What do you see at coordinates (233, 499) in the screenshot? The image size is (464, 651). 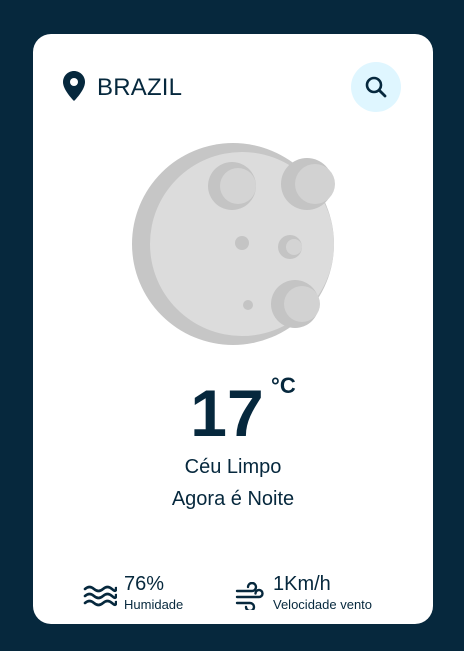 I see `day-period: Agora é Noite` at bounding box center [233, 499].